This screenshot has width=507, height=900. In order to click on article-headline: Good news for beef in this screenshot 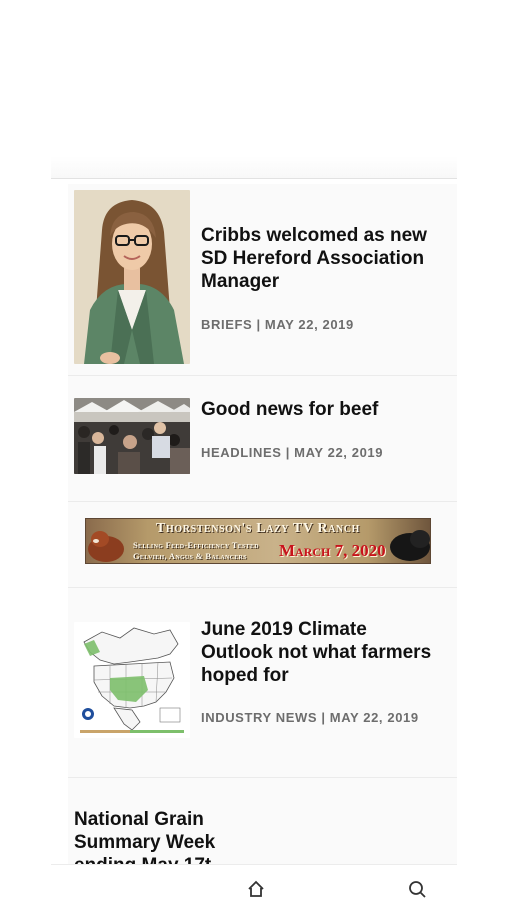, I will do `click(321, 409)`.